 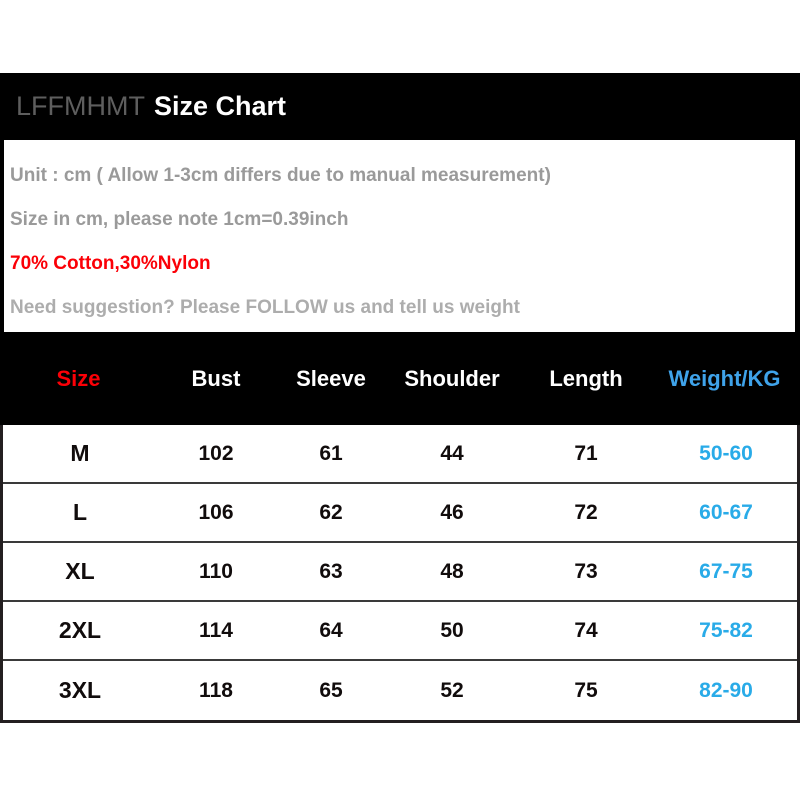 I want to click on column-header-length: Length, so click(x=586, y=378).